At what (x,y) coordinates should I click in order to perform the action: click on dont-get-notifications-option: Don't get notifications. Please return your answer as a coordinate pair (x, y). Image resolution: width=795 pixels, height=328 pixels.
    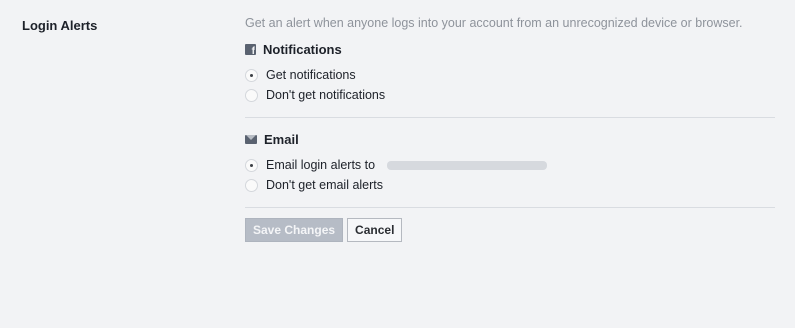
    Looking at the image, I should click on (510, 95).